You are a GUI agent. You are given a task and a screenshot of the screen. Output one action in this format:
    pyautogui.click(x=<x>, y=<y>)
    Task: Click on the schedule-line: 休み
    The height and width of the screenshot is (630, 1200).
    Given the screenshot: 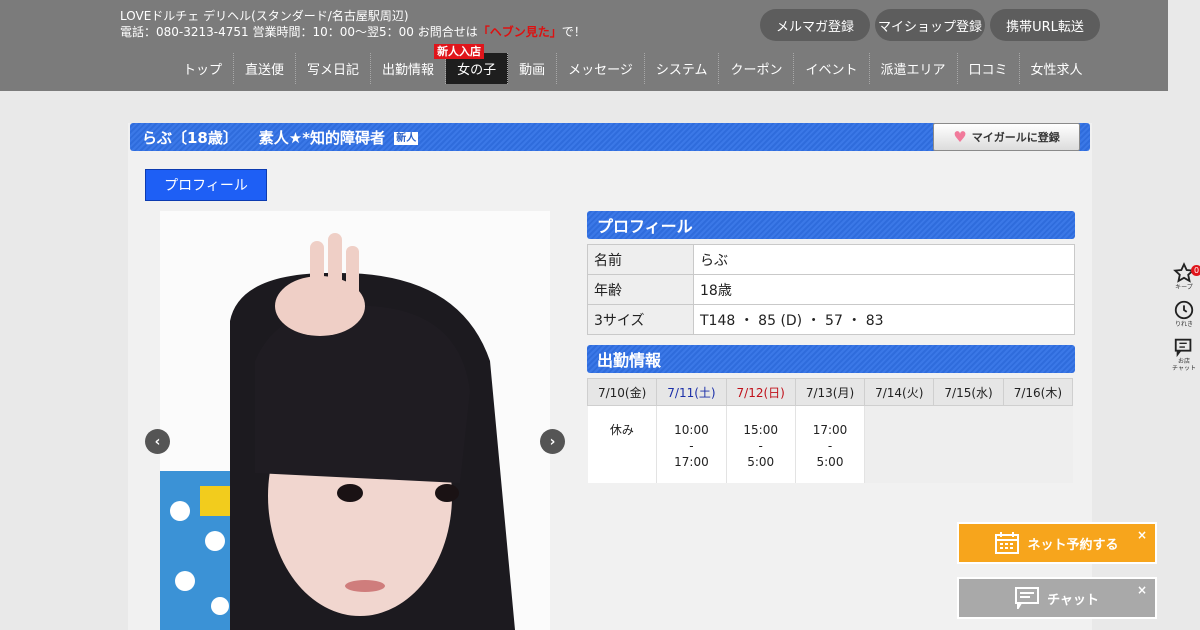 What is the action you would take?
    pyautogui.click(x=621, y=430)
    